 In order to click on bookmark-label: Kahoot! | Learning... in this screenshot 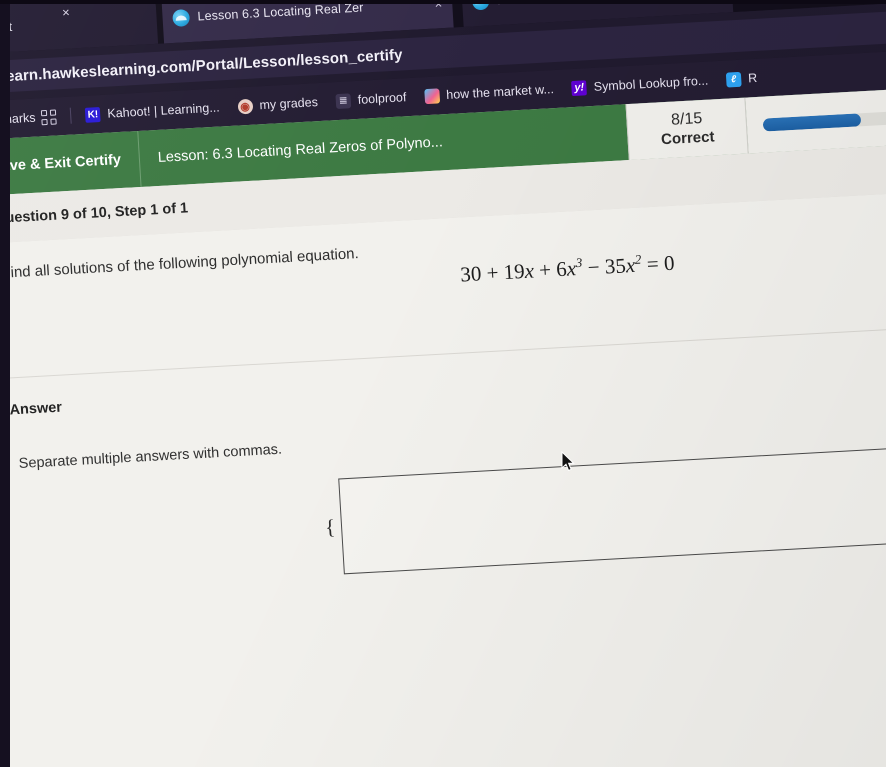, I will do `click(164, 110)`.